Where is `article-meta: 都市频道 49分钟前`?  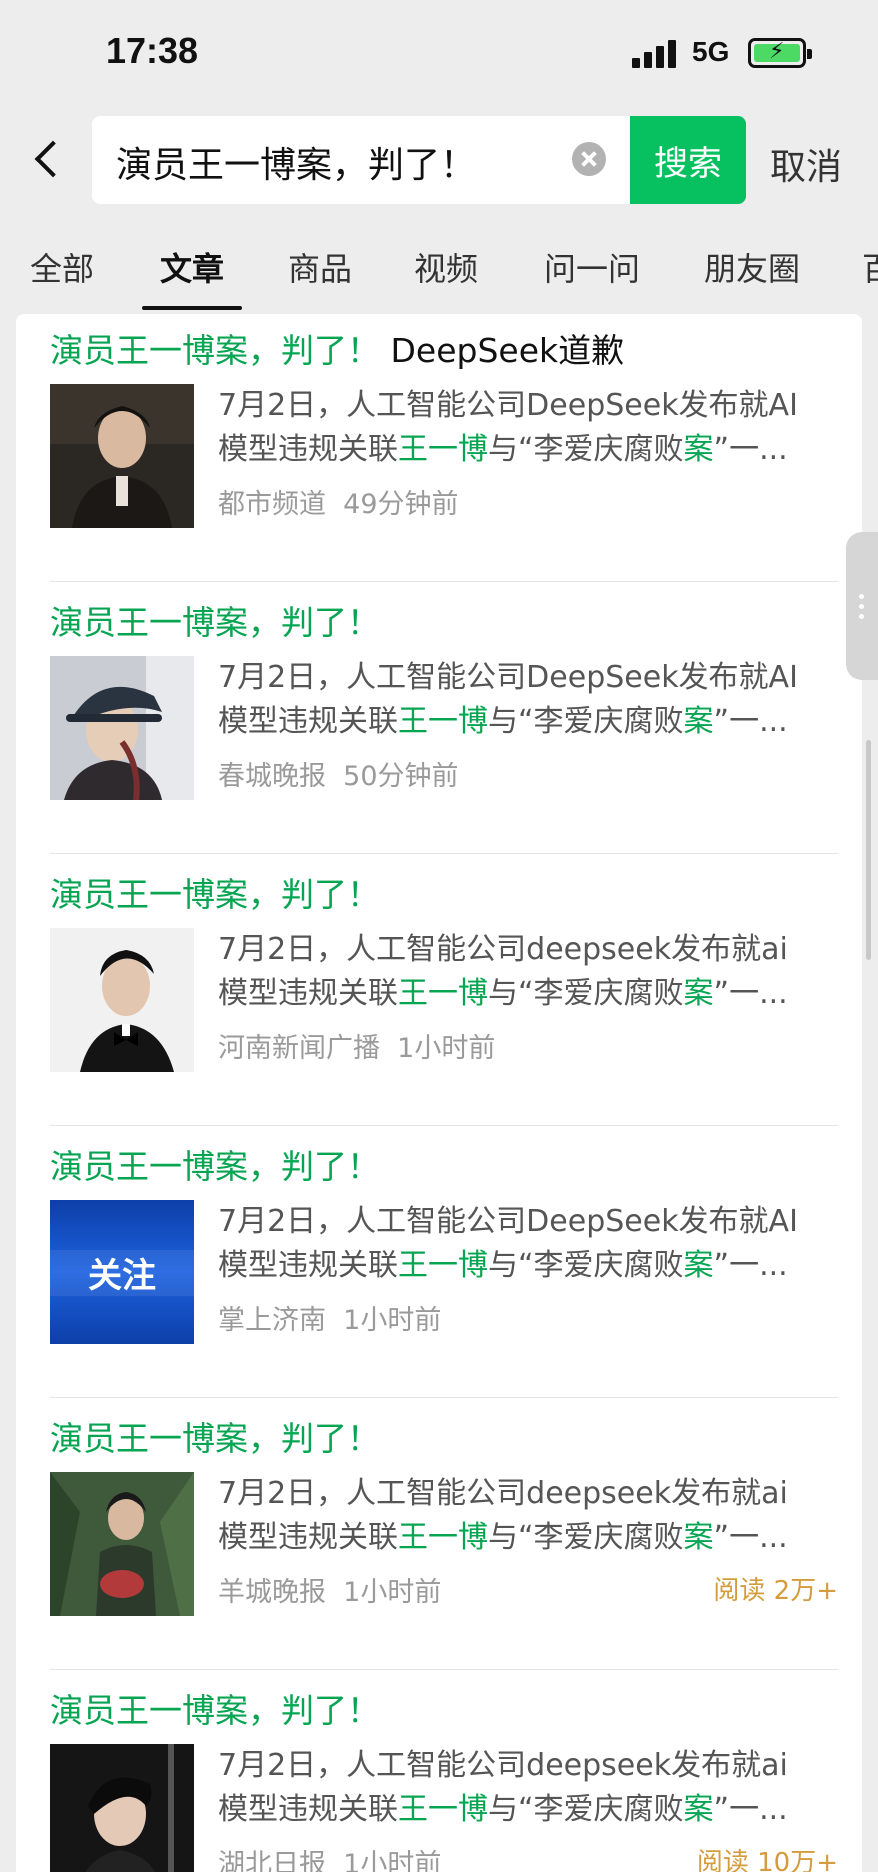
article-meta: 都市频道 49分钟前 is located at coordinates (338, 504).